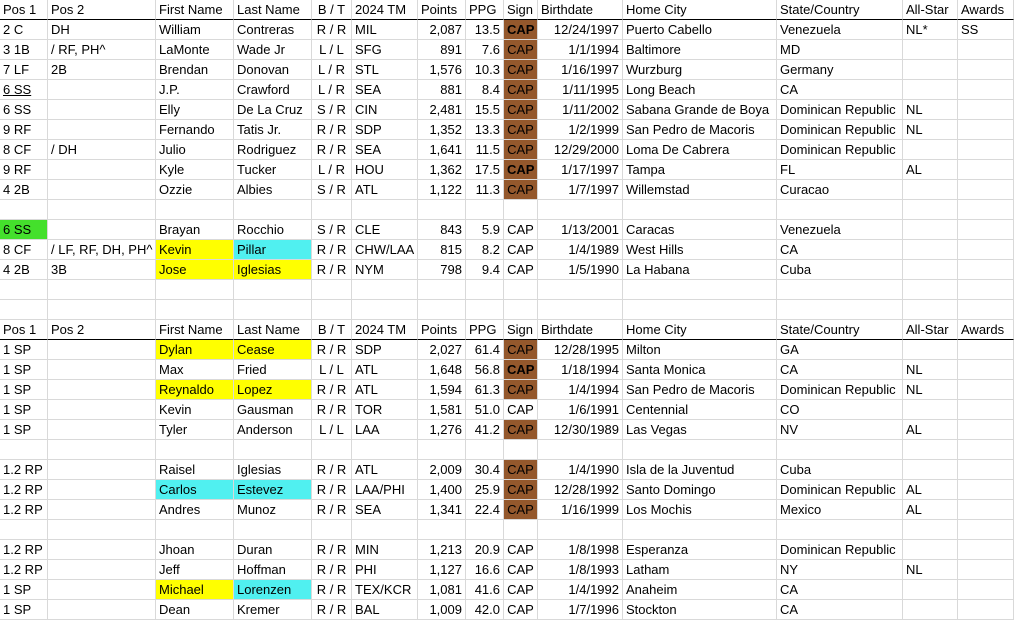  What do you see at coordinates (580, 330) in the screenshot?
I see `header-cell-birth: Birthdate` at bounding box center [580, 330].